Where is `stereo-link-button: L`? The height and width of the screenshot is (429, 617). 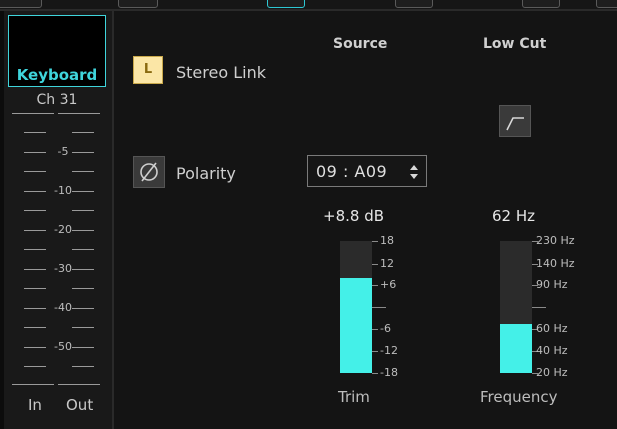 stereo-link-button: L is located at coordinates (148, 70).